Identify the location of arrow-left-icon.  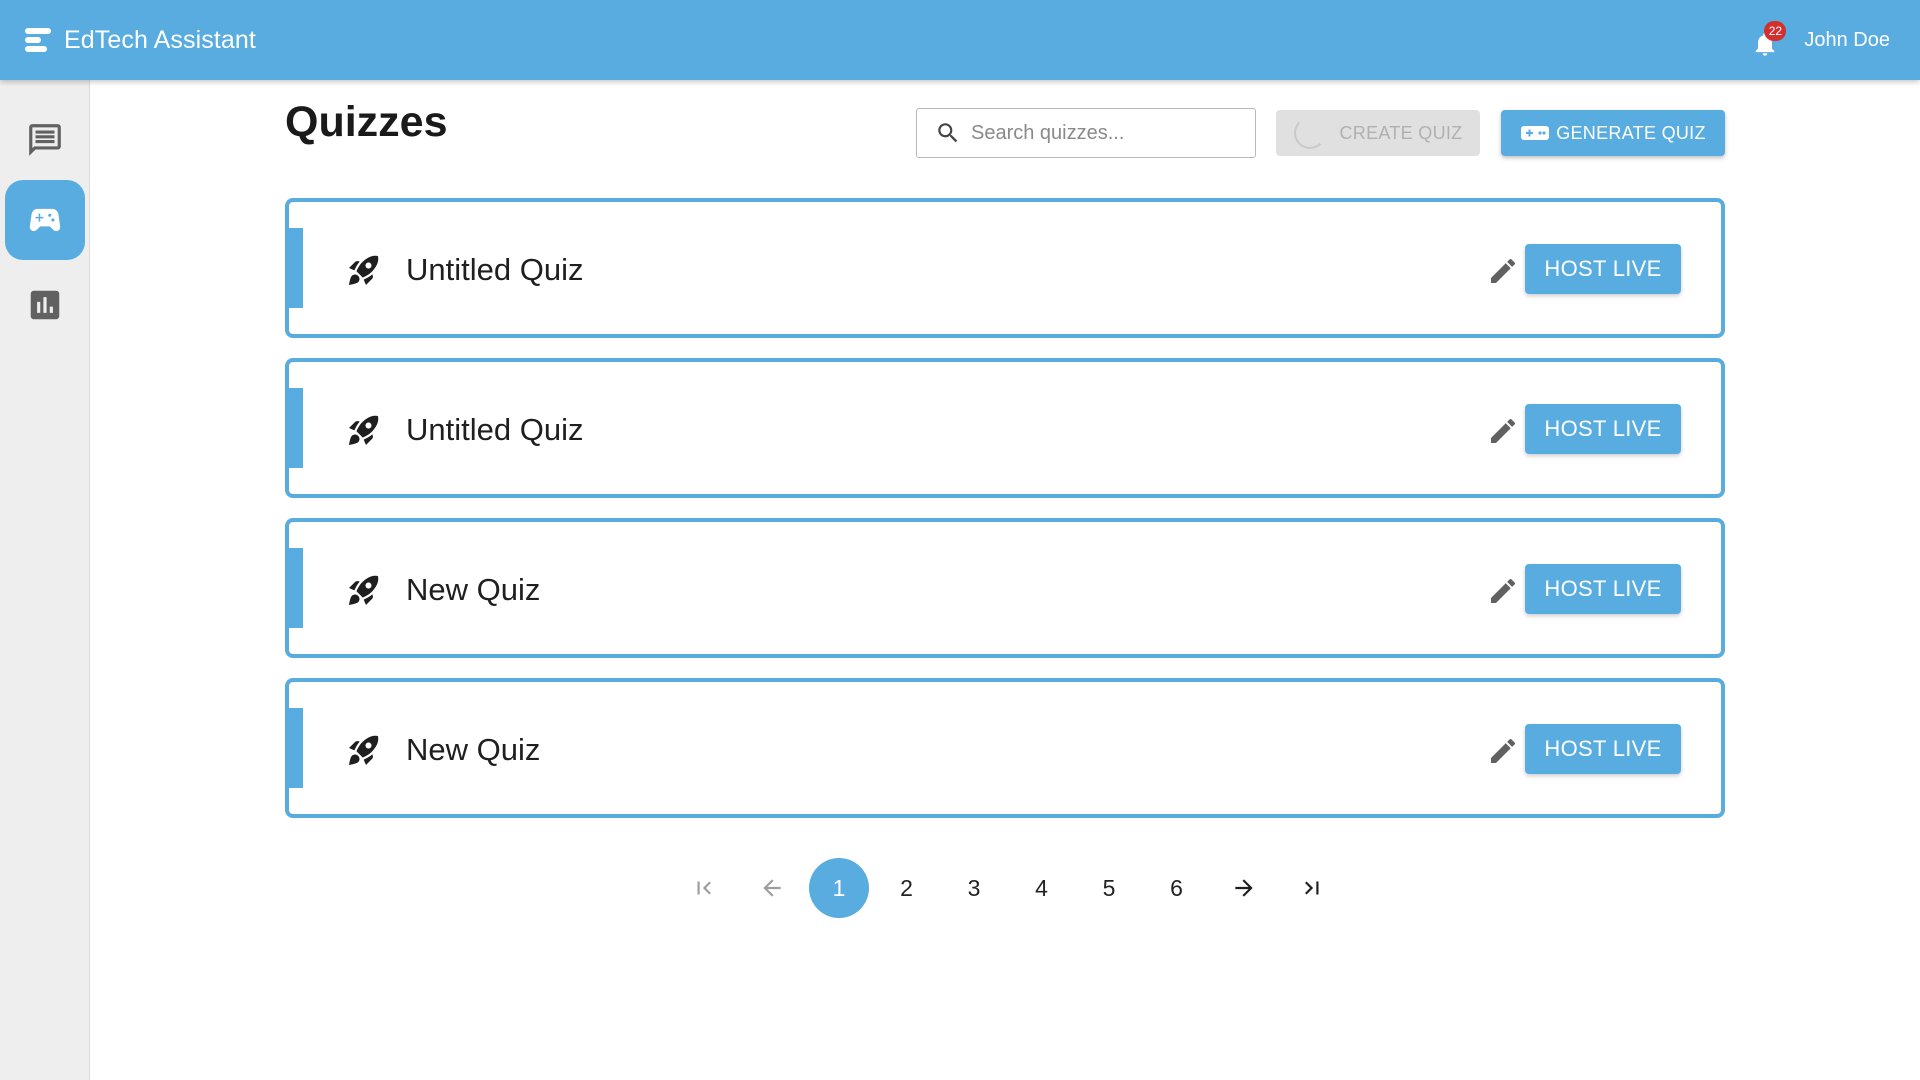
(771, 888).